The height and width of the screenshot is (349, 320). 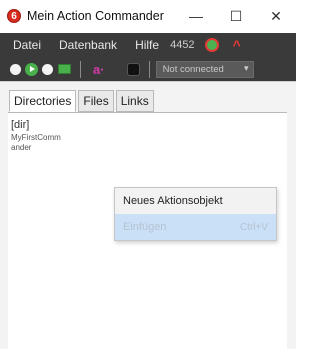 What do you see at coordinates (211, 45) in the screenshot?
I see `bug-status-icon` at bounding box center [211, 45].